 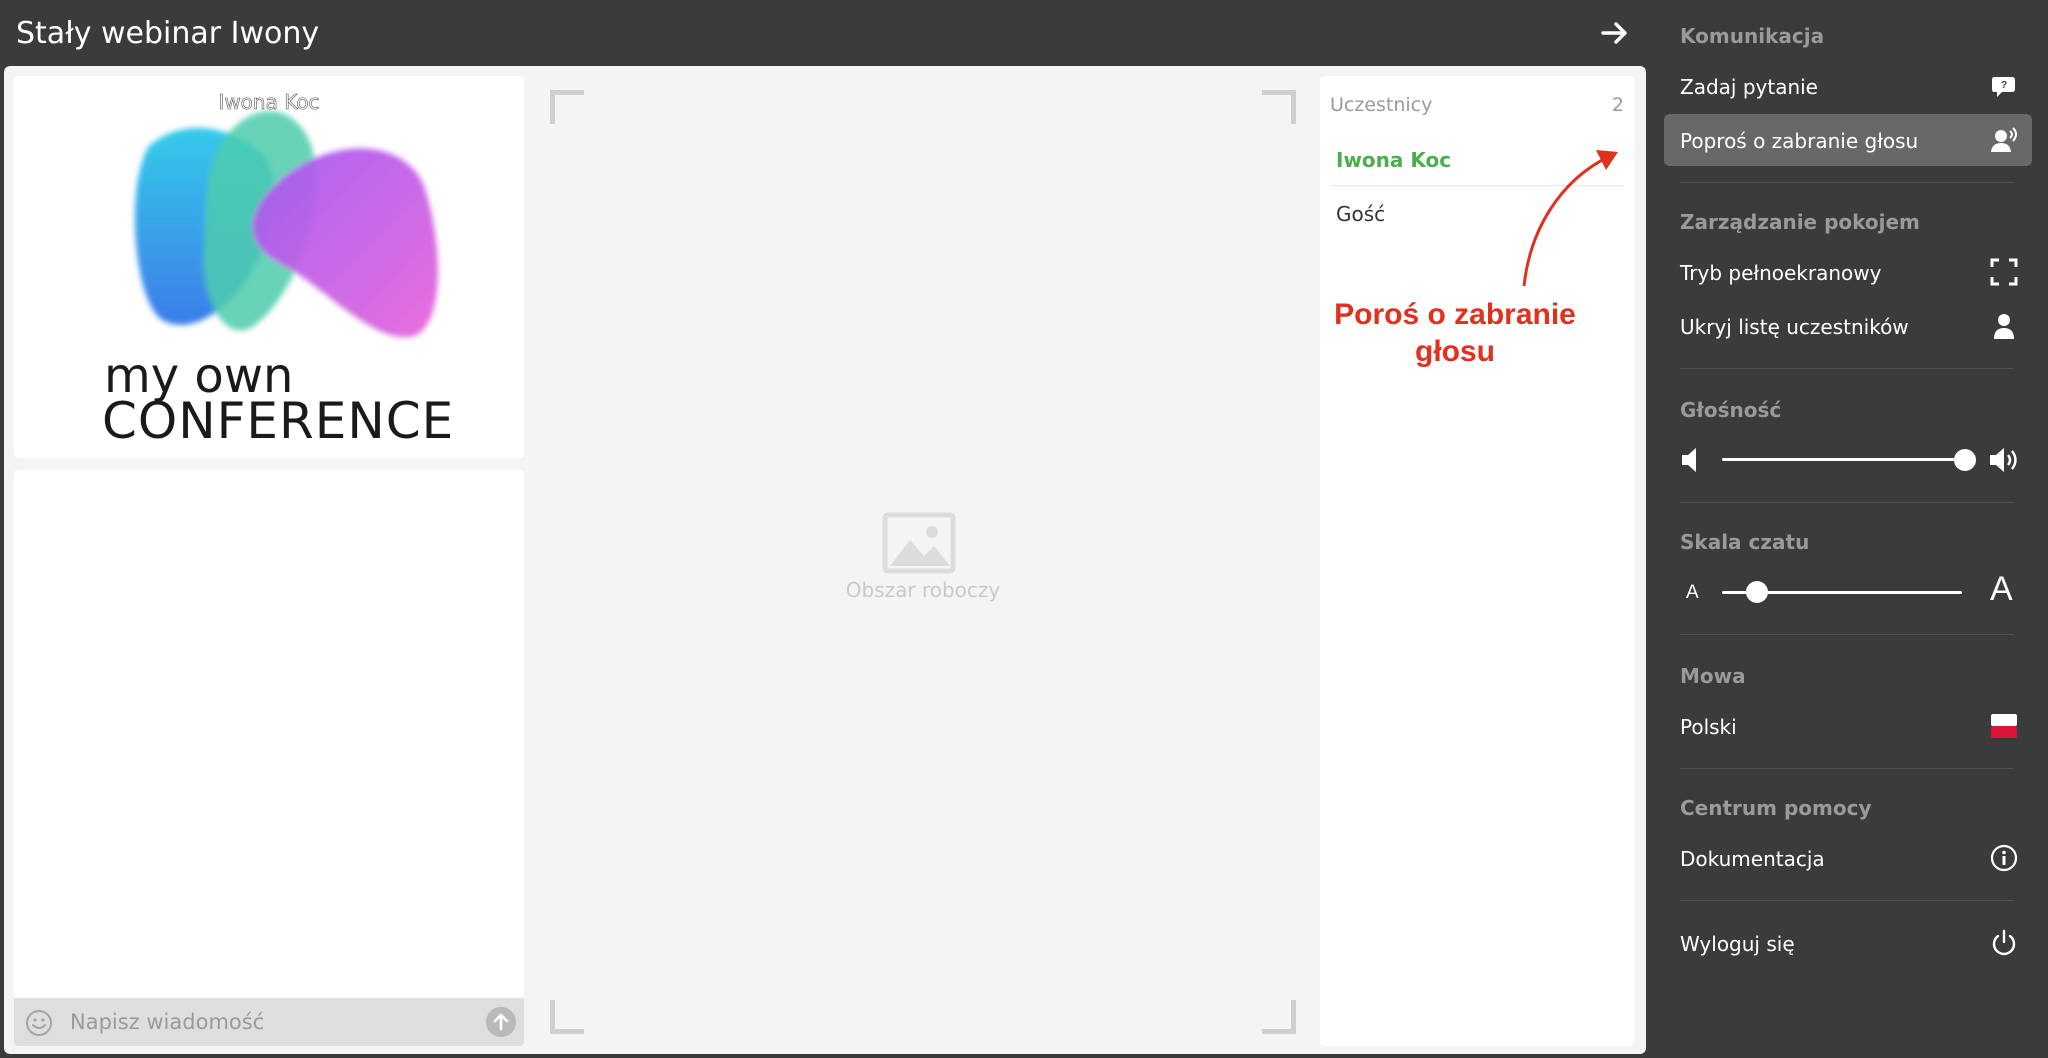 What do you see at coordinates (1455, 314) in the screenshot?
I see `annotation-line1: Poroś o zabranie` at bounding box center [1455, 314].